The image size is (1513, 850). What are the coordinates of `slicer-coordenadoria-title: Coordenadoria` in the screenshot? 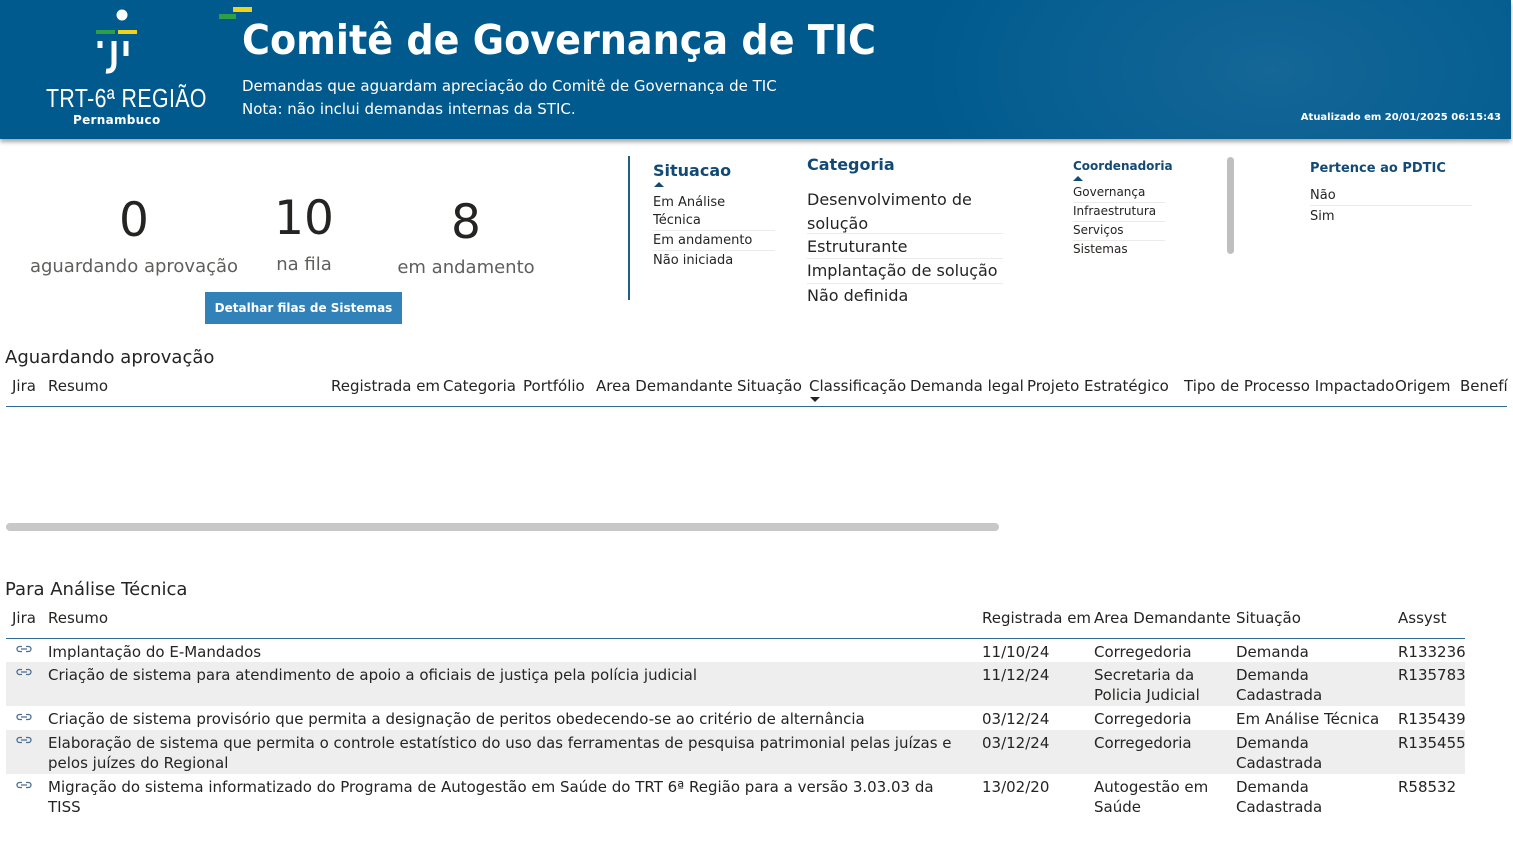 It's located at (1123, 166).